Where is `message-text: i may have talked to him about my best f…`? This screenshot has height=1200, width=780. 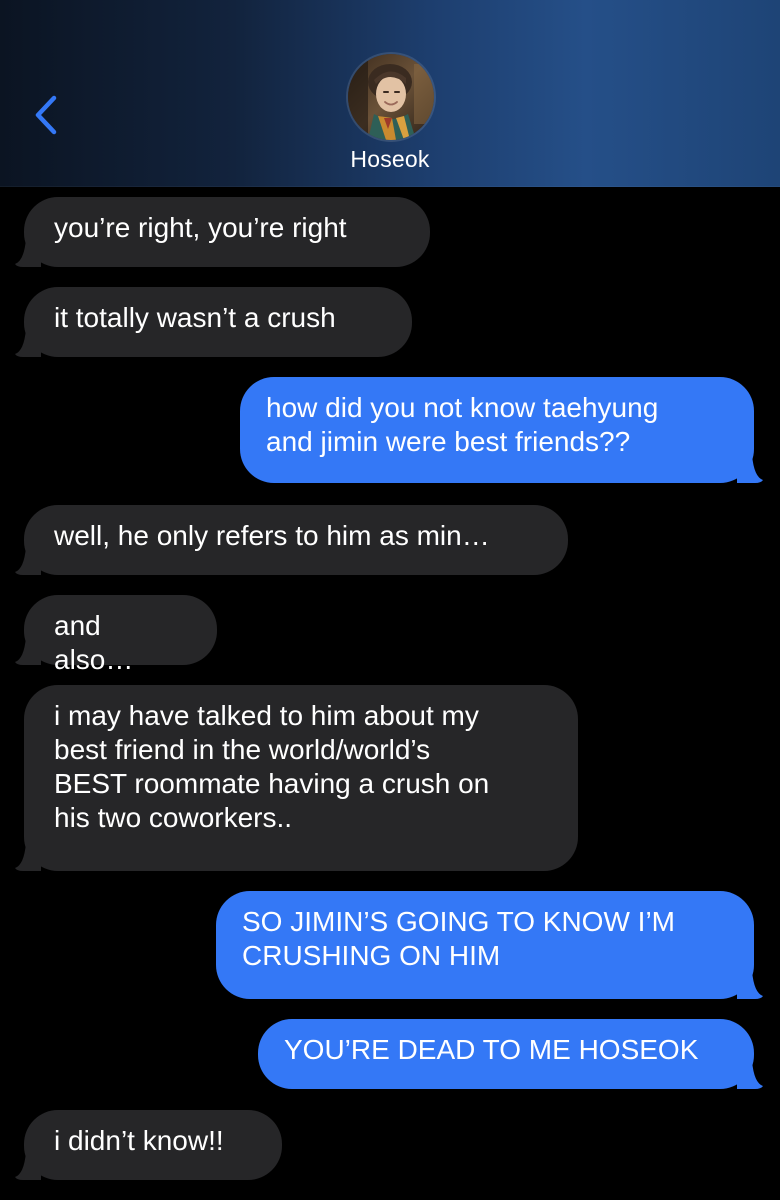 message-text: i may have talked to him about my best f… is located at coordinates (272, 766).